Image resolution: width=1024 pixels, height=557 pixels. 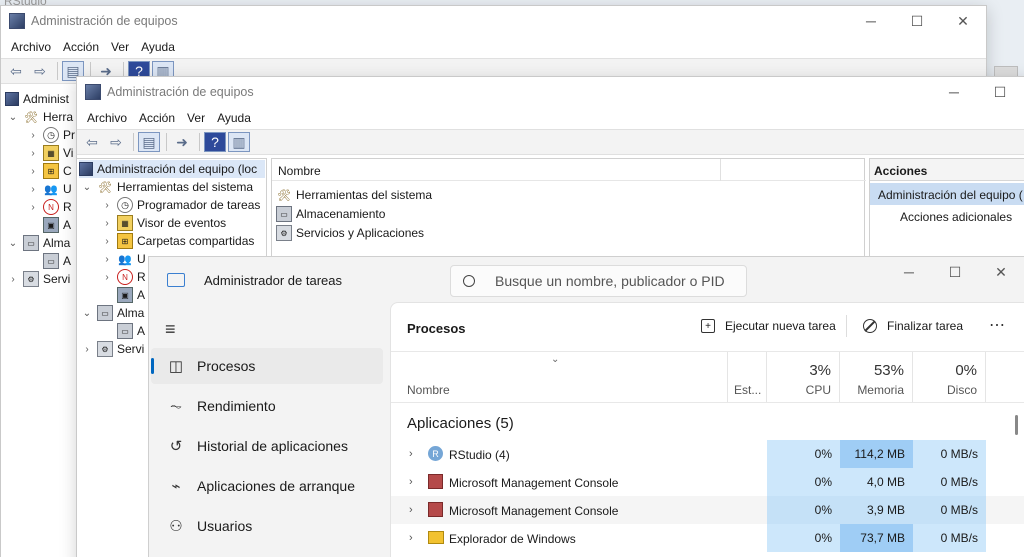 I want to click on search-input: Busque un nombre, publicador o PID, so click(x=598, y=281).